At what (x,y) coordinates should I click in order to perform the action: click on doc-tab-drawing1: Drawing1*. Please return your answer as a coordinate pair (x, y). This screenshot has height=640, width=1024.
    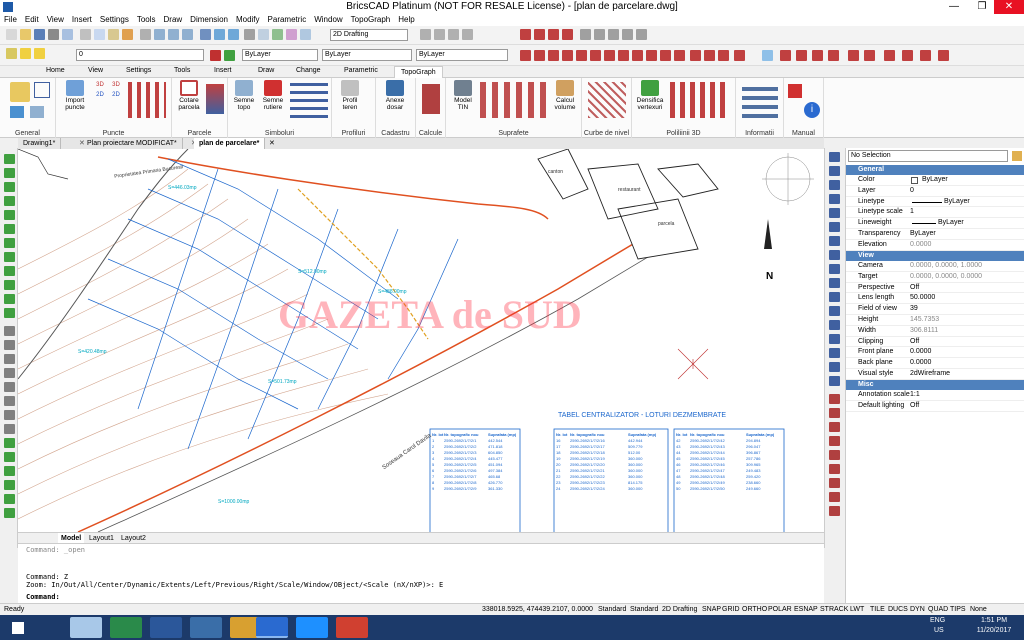
    Looking at the image, I should click on (40, 143).